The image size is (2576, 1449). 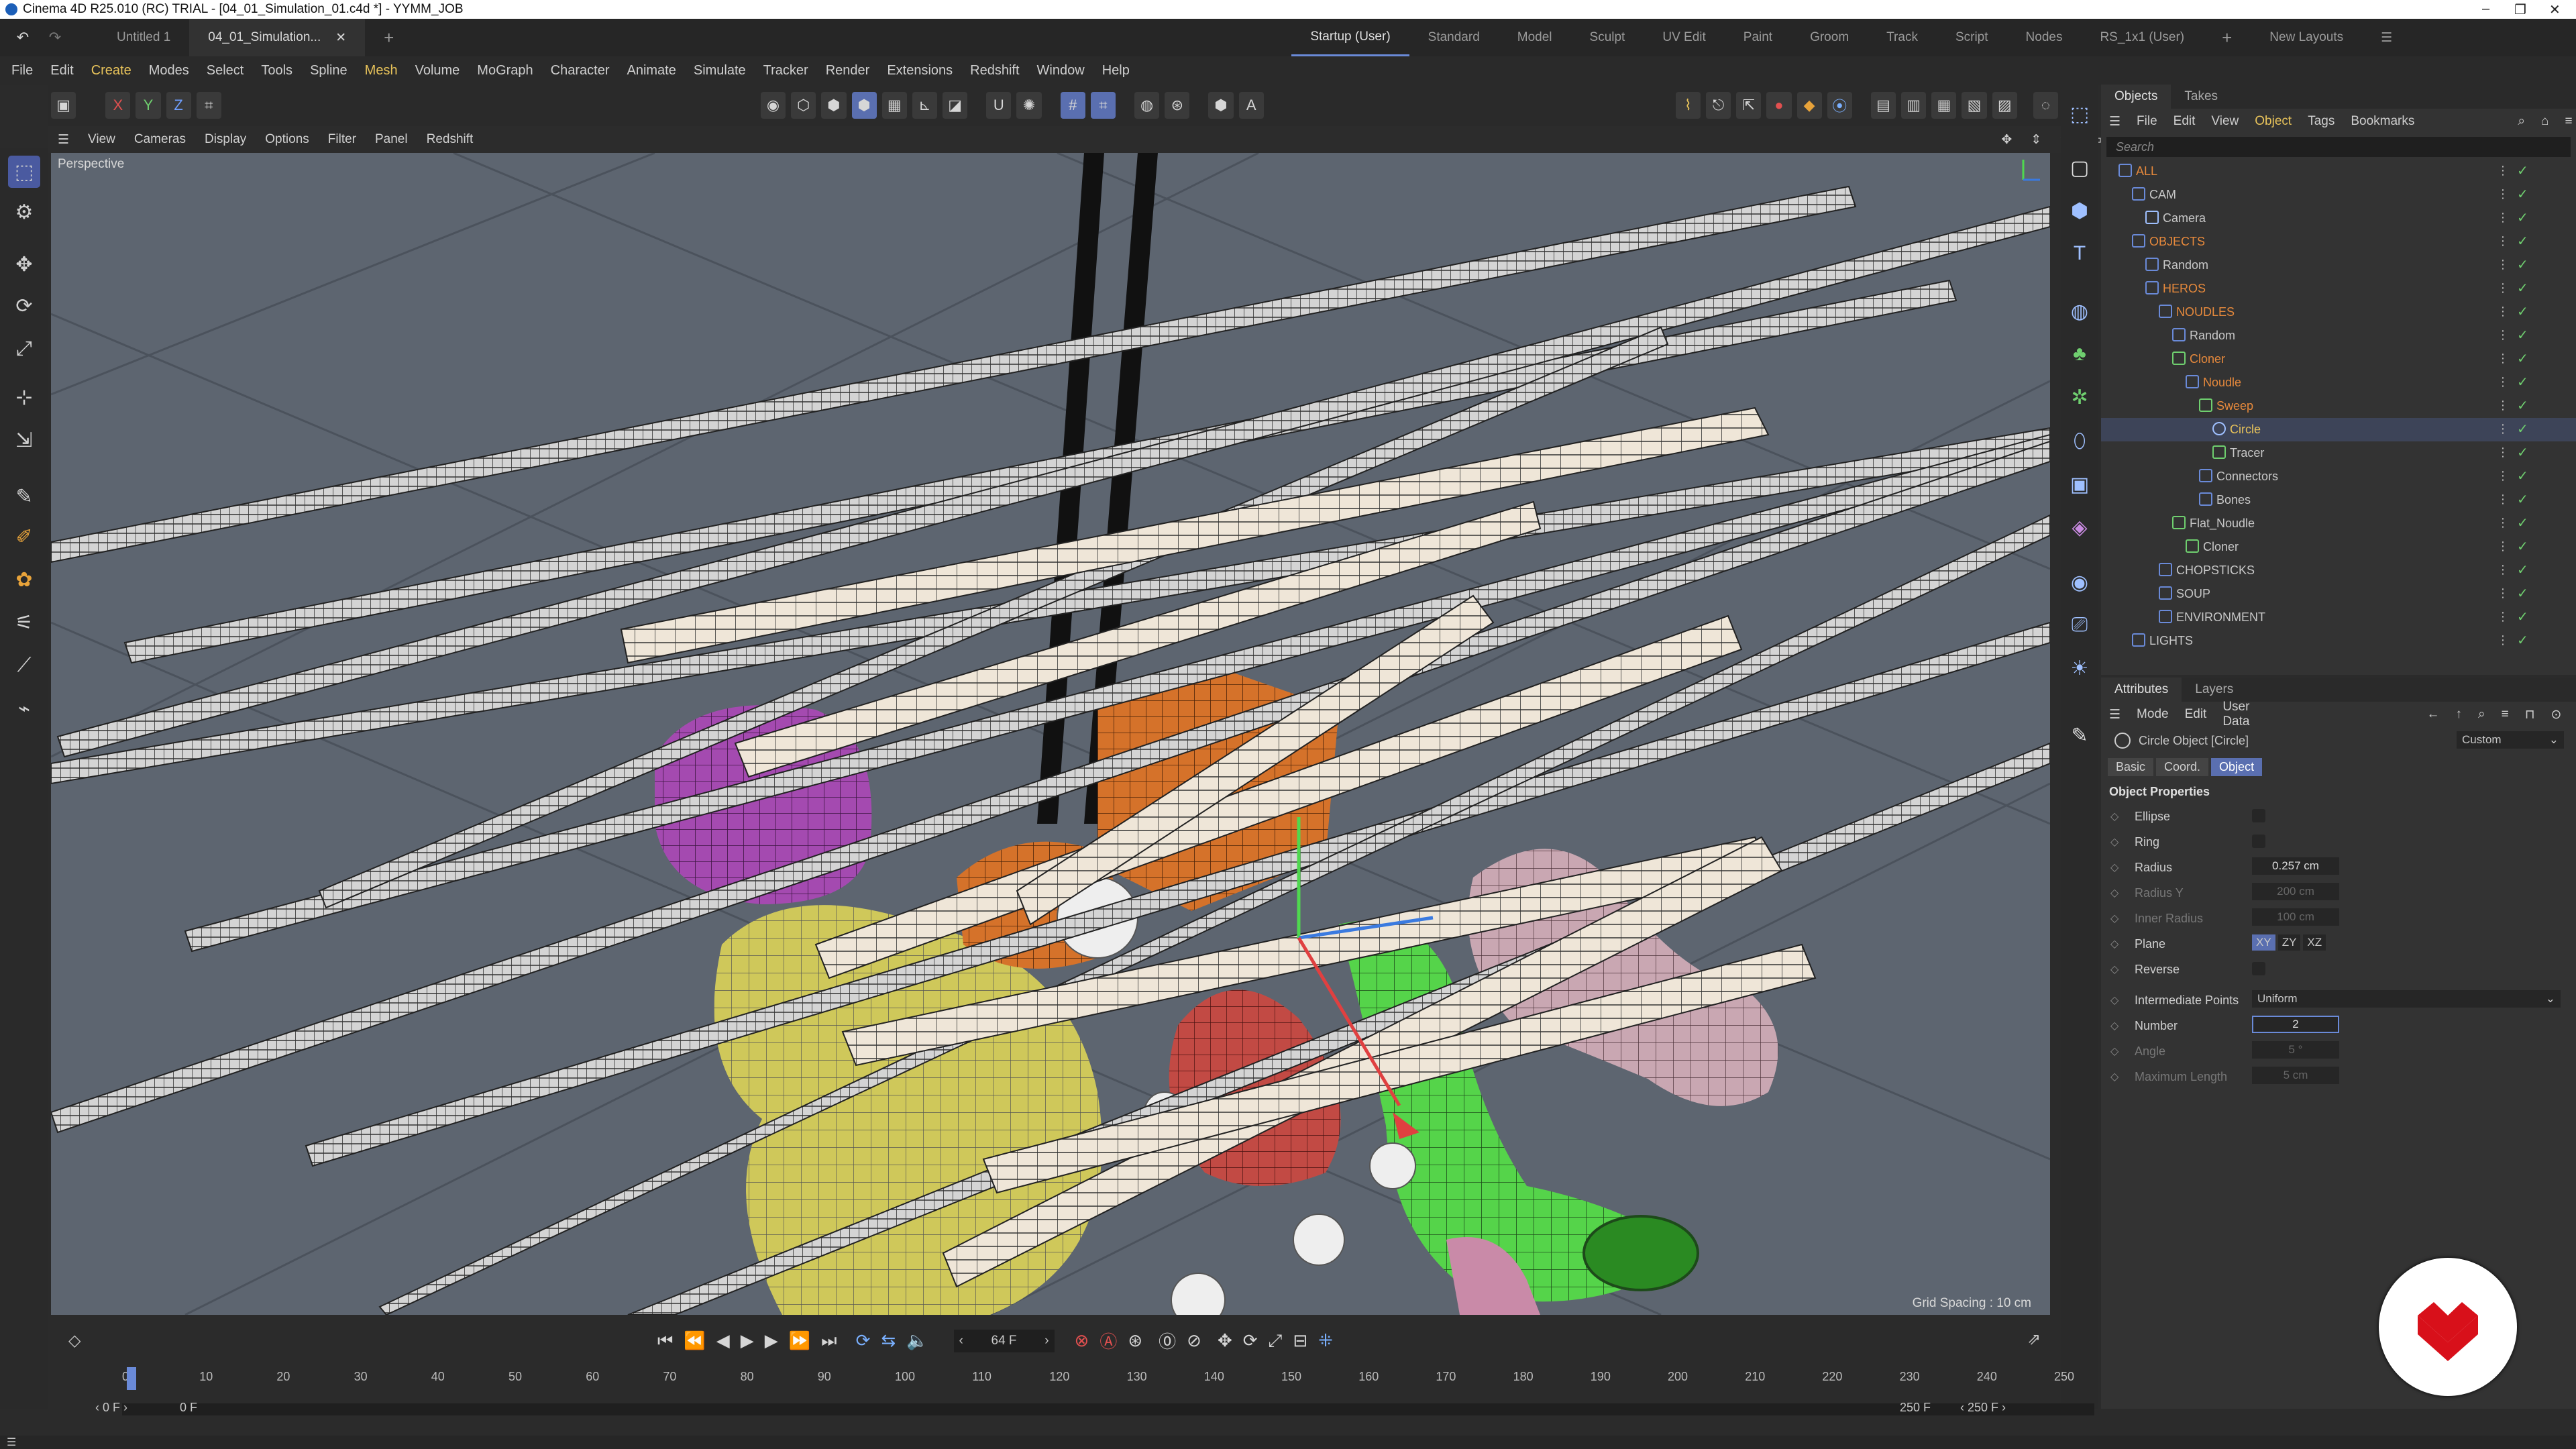 What do you see at coordinates (864, 105) in the screenshot?
I see `model-mode-icon: ⬢` at bounding box center [864, 105].